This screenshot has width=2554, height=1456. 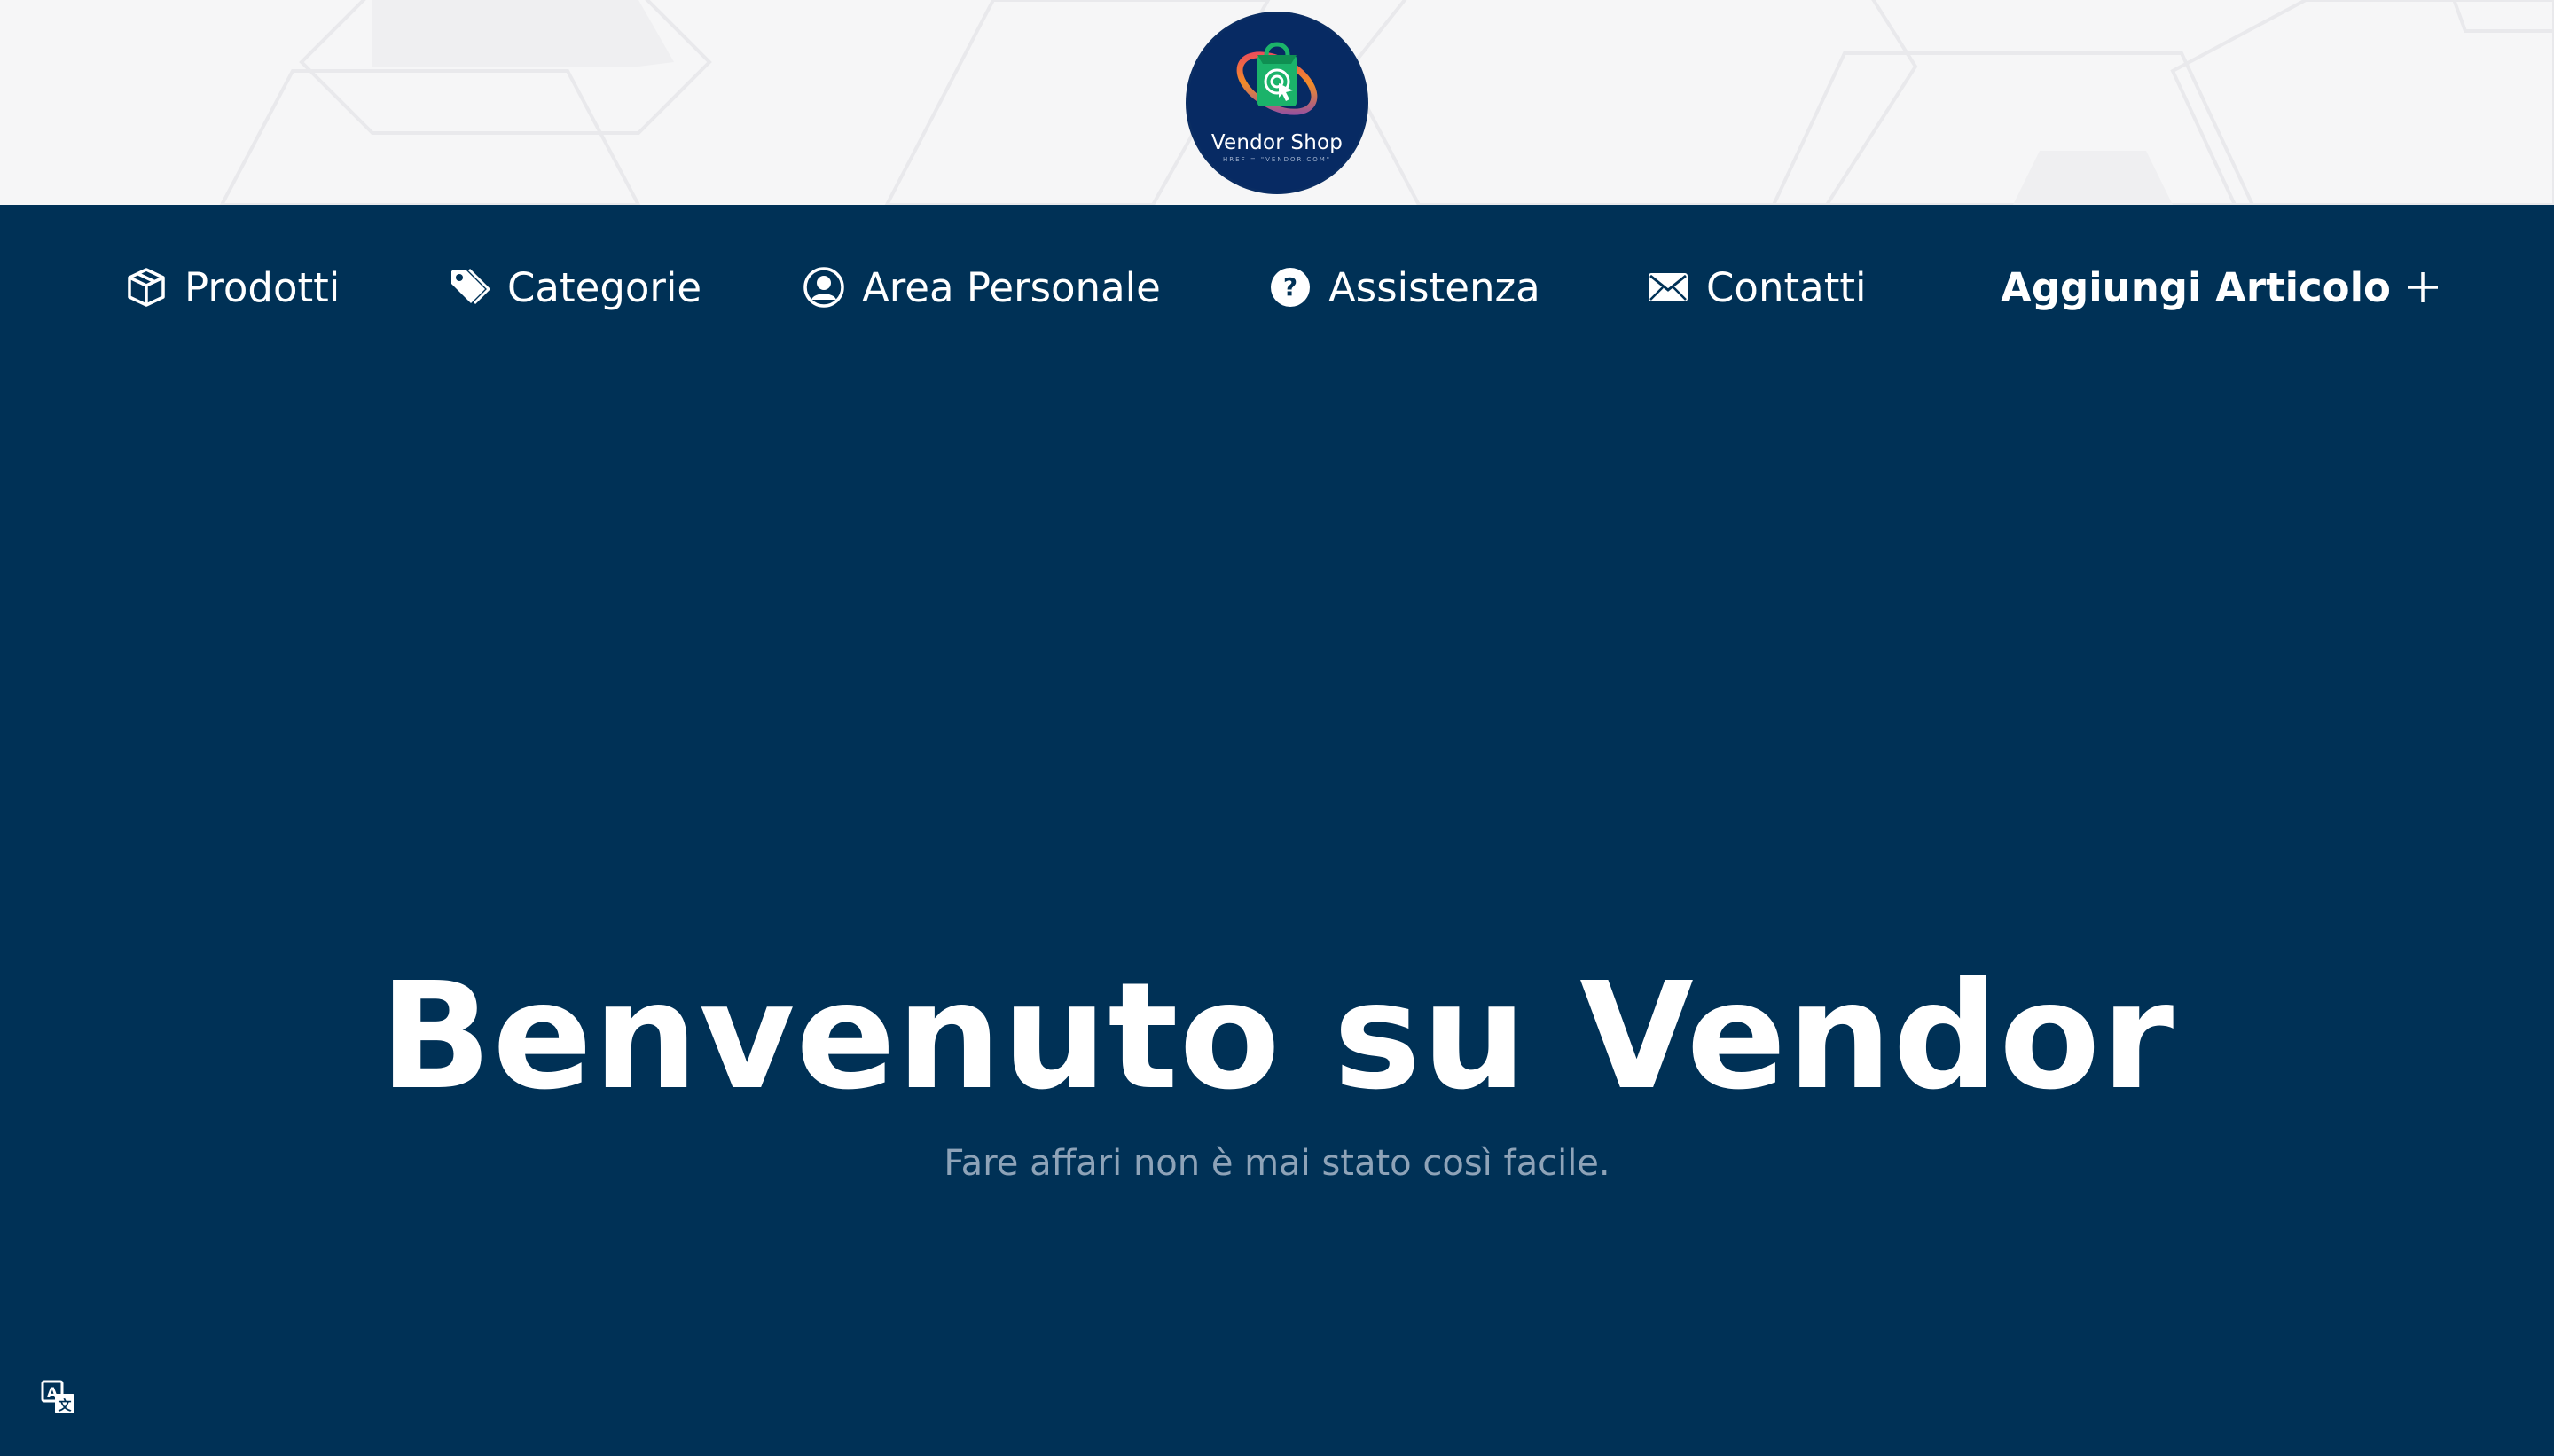 What do you see at coordinates (2196, 287) in the screenshot?
I see `add-item-label: Aggiungi Articolo` at bounding box center [2196, 287].